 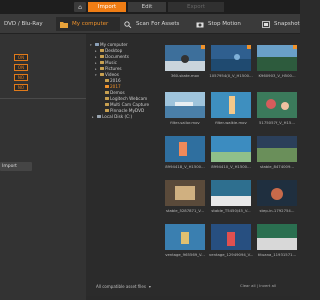 What do you see at coordinates (21, 57) in the screenshot?
I see `option-toggle-1: ON` at bounding box center [21, 57].